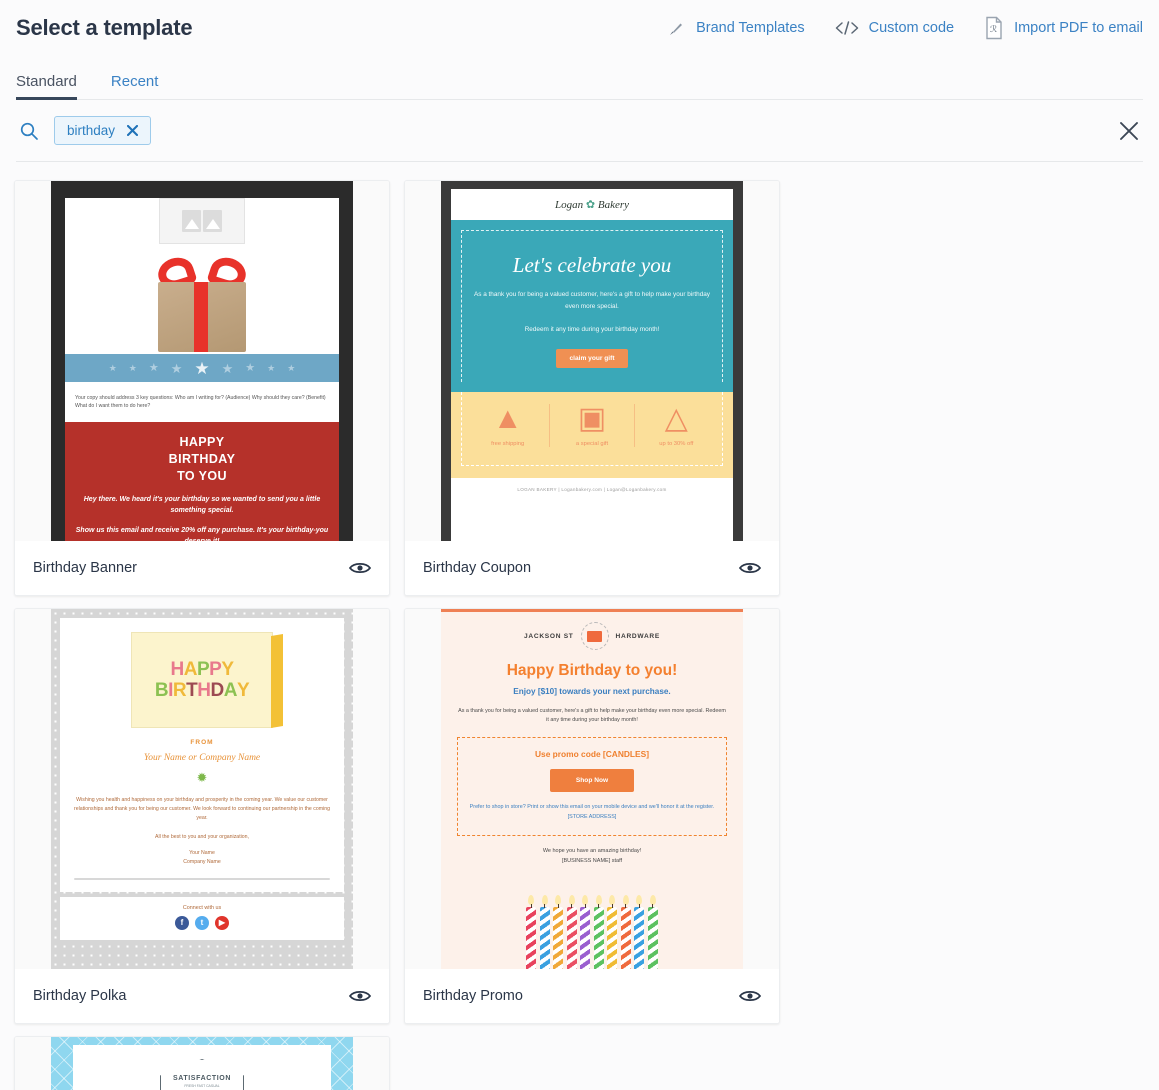 The height and width of the screenshot is (1090, 1159). What do you see at coordinates (202, 853) in the screenshot?
I see `thumb-sig-1: Your Name` at bounding box center [202, 853].